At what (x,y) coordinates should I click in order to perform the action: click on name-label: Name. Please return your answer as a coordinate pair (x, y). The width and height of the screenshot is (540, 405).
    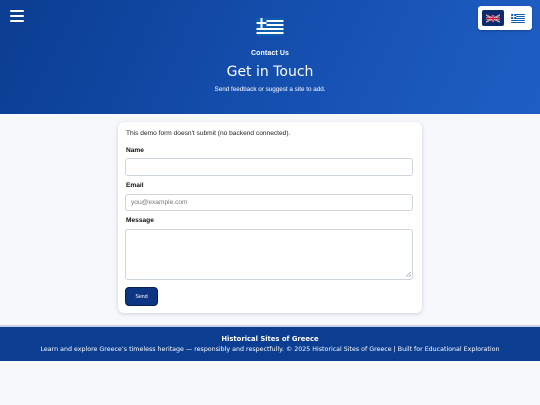
    Looking at the image, I should click on (135, 150).